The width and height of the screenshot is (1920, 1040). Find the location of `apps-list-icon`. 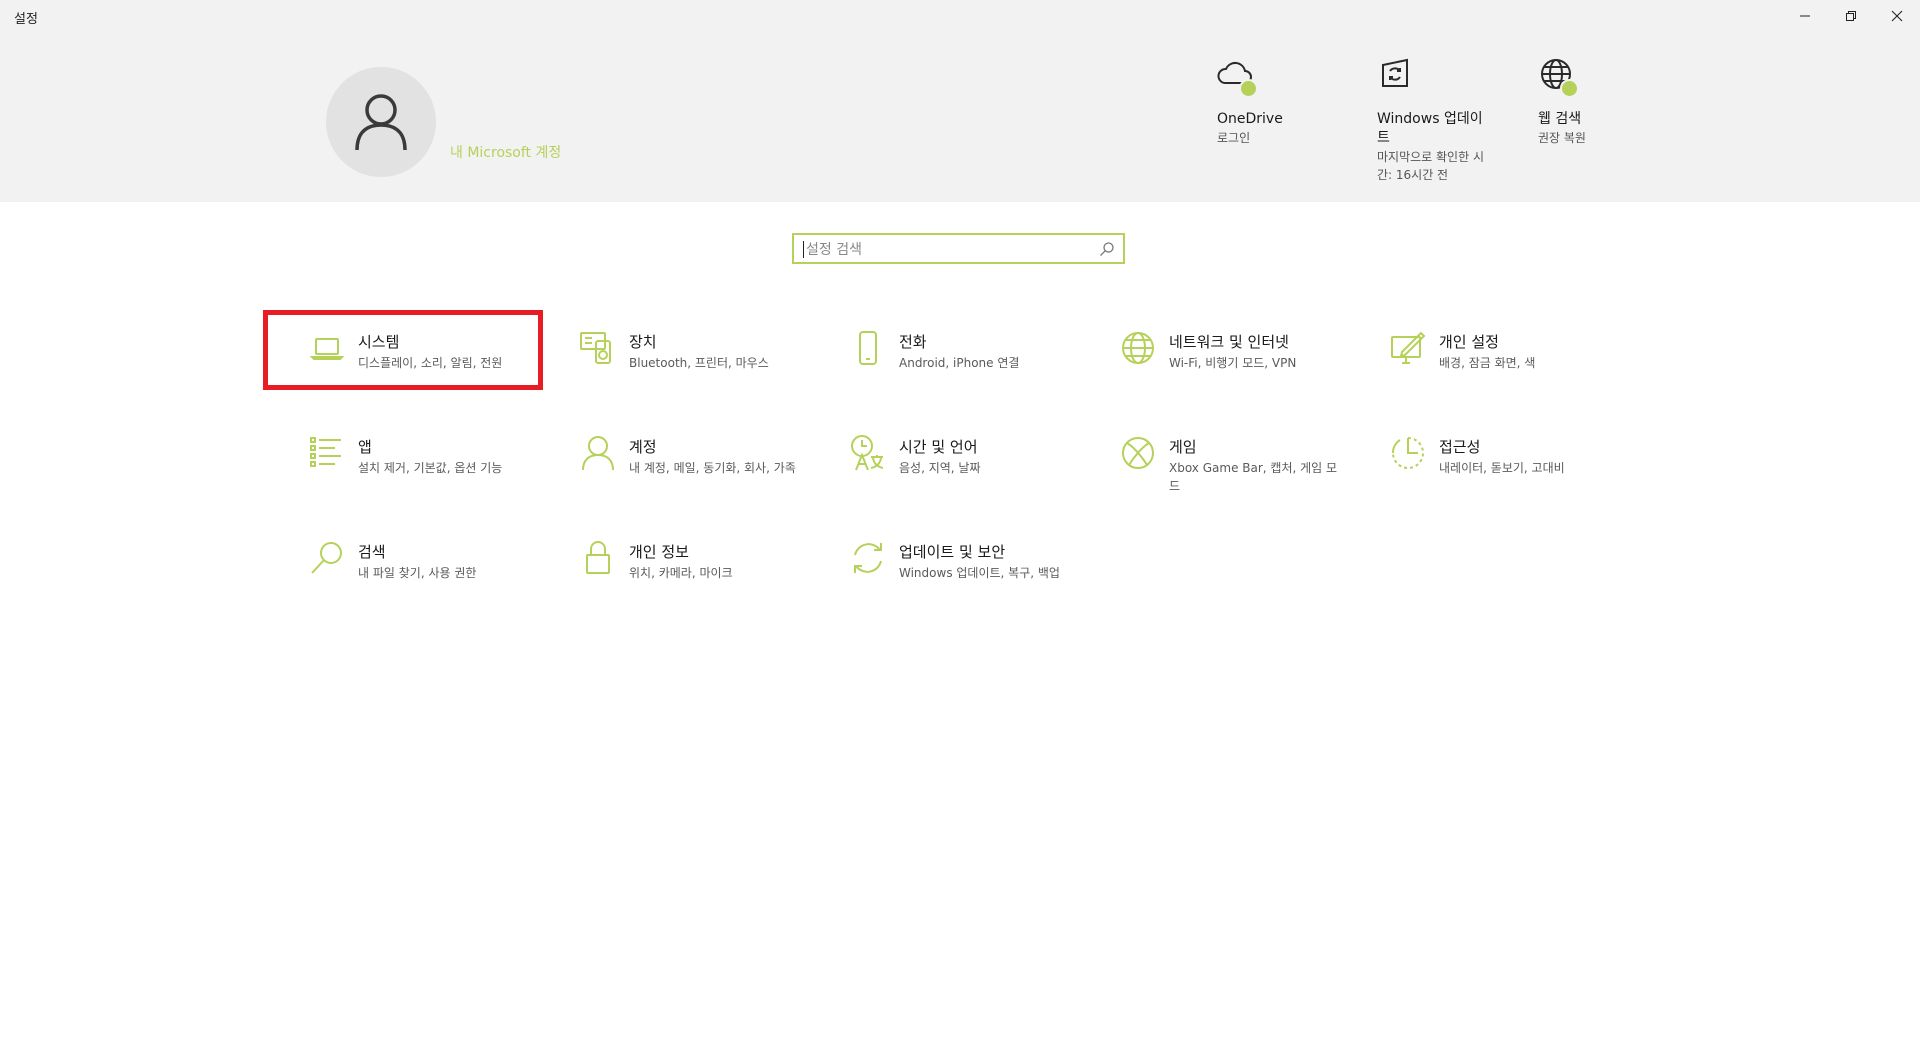

apps-list-icon is located at coordinates (325, 452).